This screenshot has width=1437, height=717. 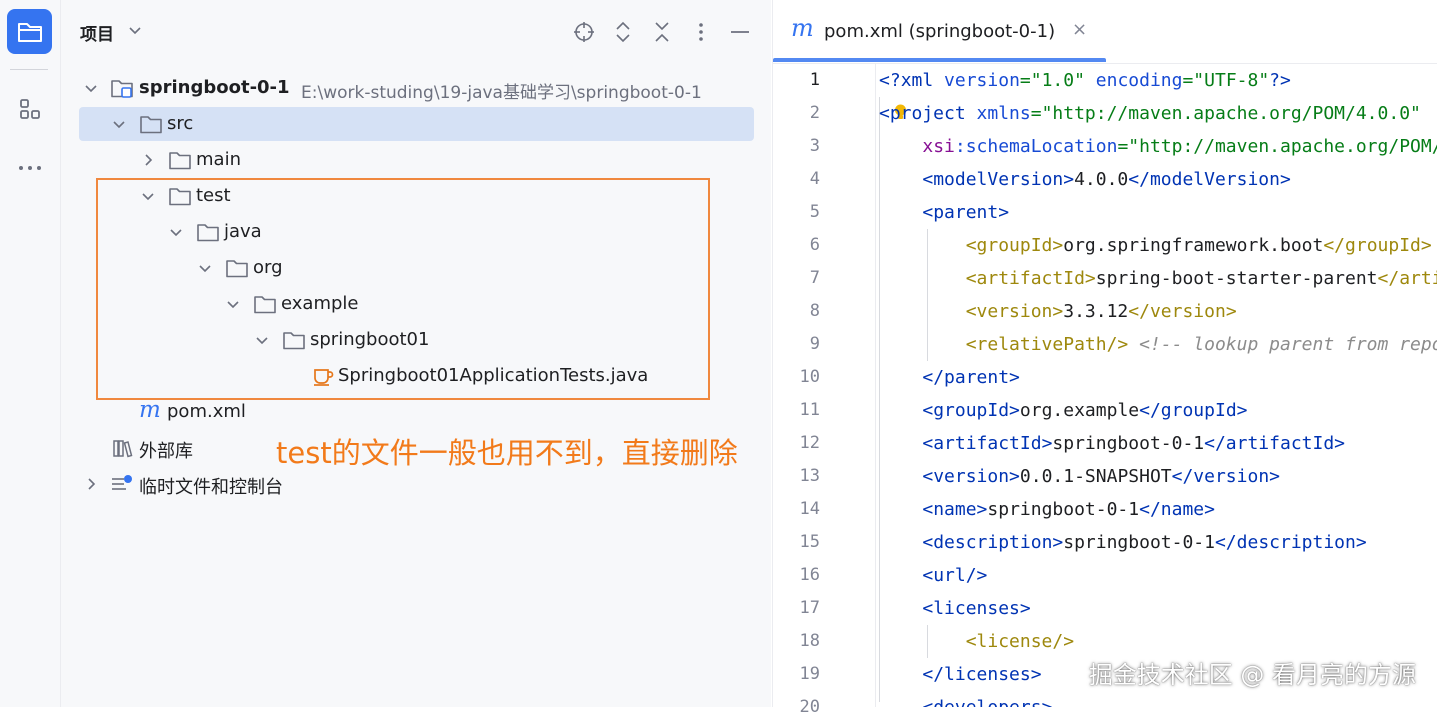 I want to click on line-number: 11, so click(x=809, y=410).